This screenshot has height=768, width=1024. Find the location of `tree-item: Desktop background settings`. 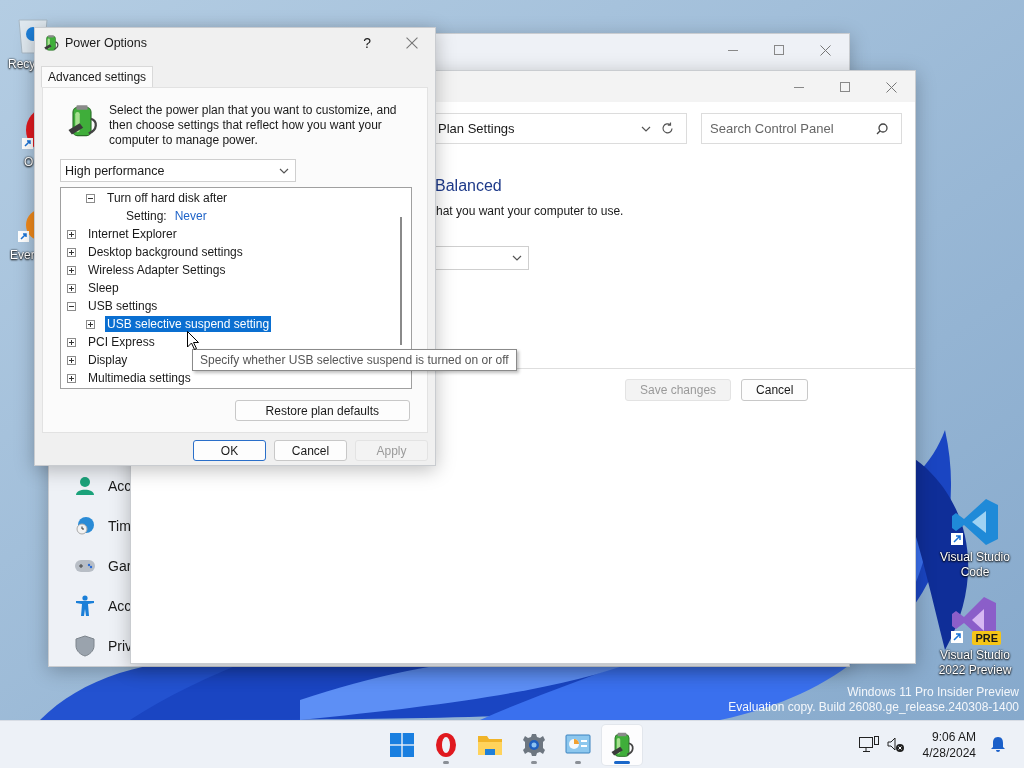

tree-item: Desktop background settings is located at coordinates (165, 252).